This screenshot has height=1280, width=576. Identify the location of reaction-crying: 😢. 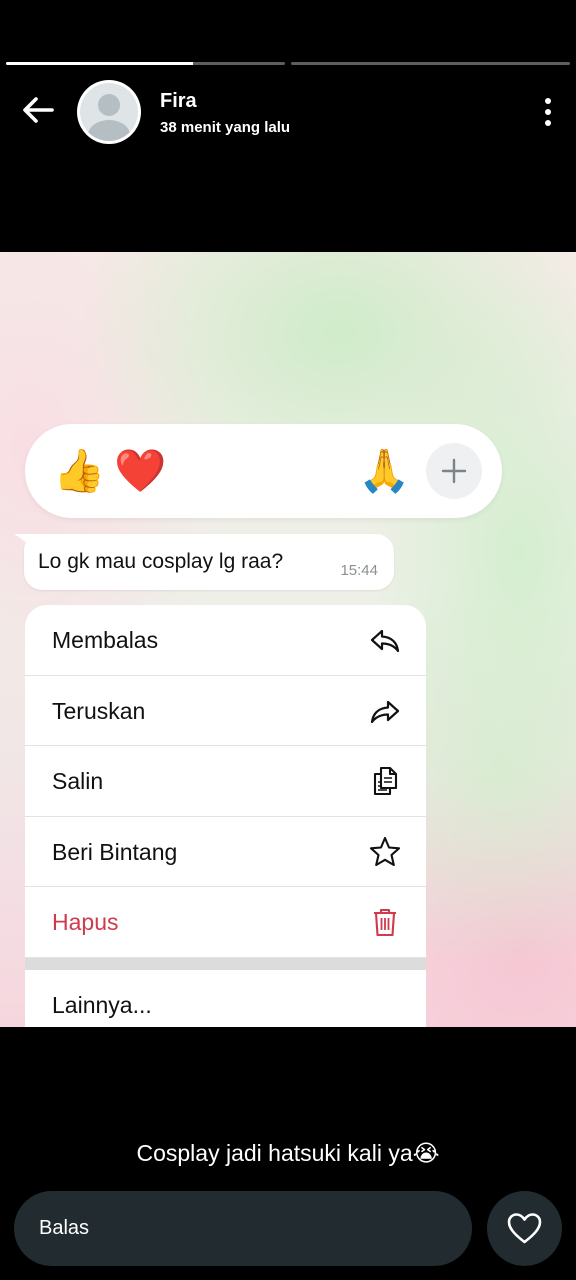
(323, 471).